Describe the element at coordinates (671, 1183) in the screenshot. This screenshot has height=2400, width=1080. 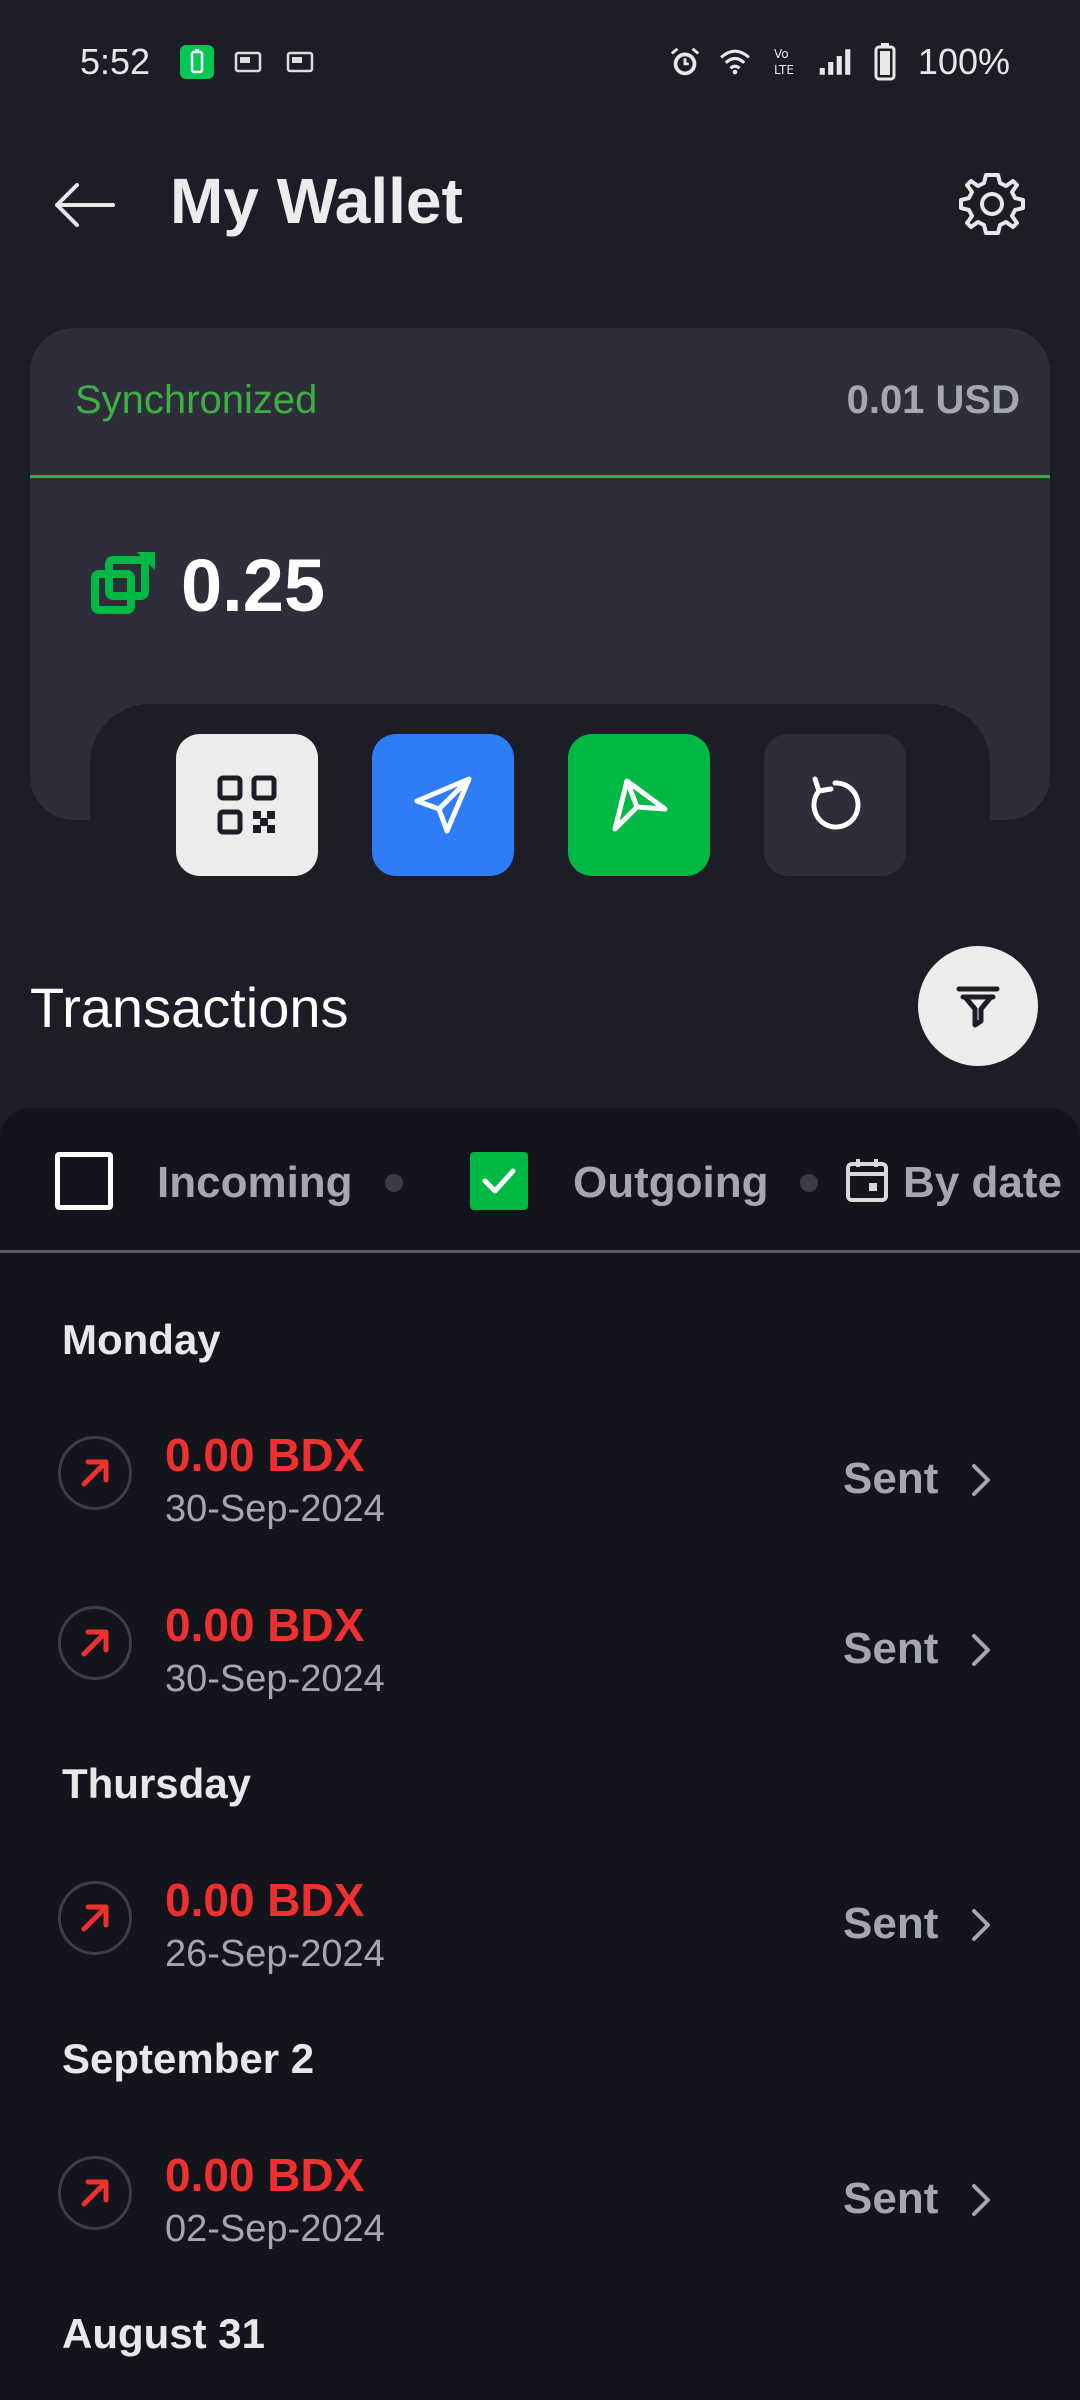
I see `outgoing-label: Outgoing` at that location.